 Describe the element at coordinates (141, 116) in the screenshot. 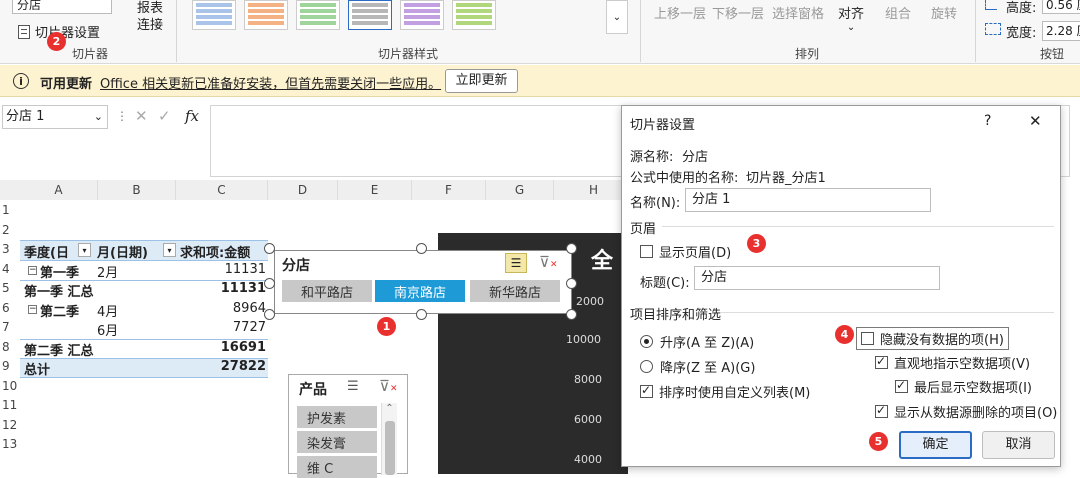

I see `cancel-icon: ✕` at that location.